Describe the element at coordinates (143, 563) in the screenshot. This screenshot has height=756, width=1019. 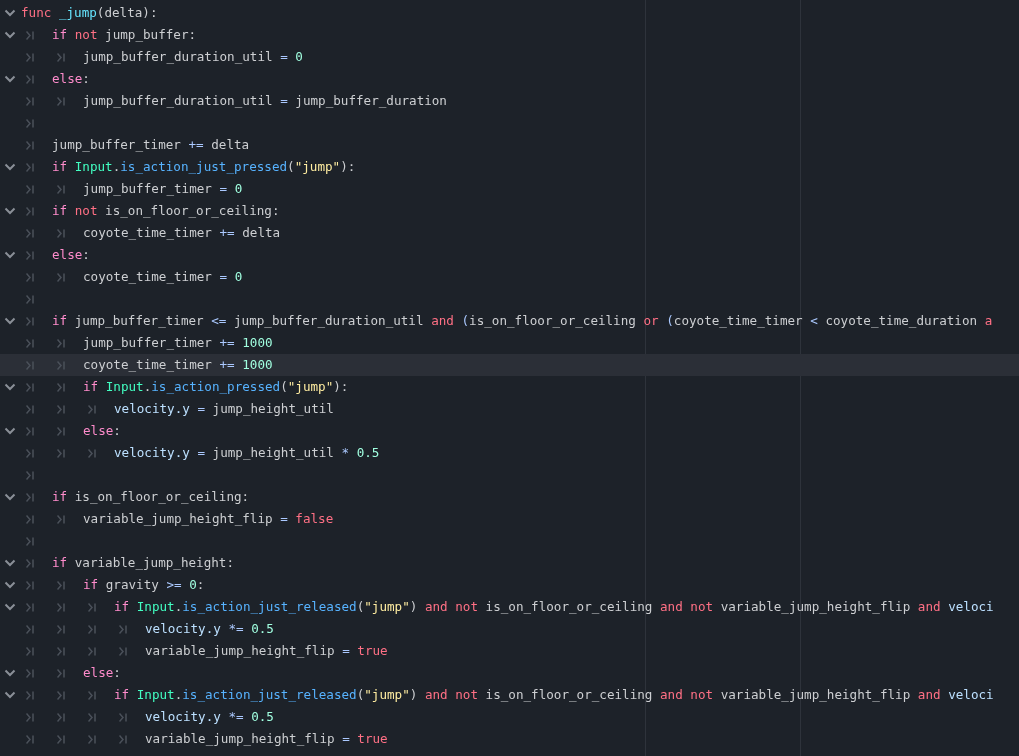
I see `code-line: if variable_jump_height:` at that location.